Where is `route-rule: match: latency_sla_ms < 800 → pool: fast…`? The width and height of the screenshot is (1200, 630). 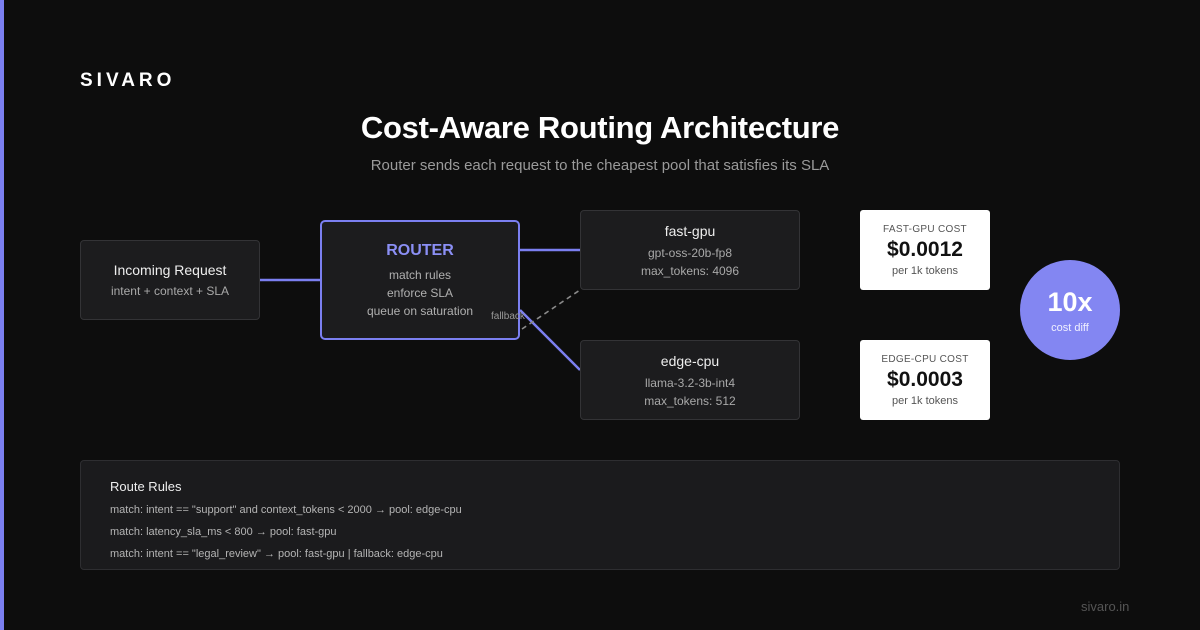 route-rule: match: latency_sla_ms < 800 → pool: fast… is located at coordinates (223, 532).